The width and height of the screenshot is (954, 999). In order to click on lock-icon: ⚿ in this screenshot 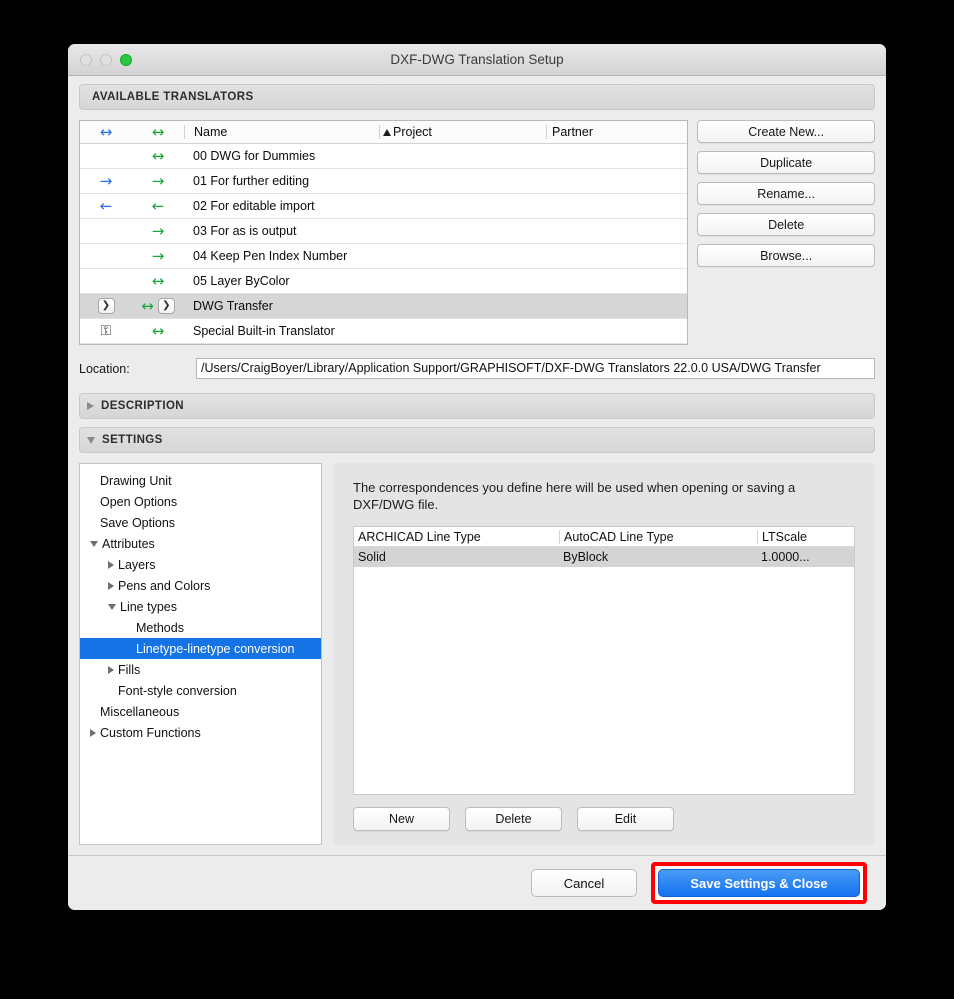, I will do `click(106, 331)`.